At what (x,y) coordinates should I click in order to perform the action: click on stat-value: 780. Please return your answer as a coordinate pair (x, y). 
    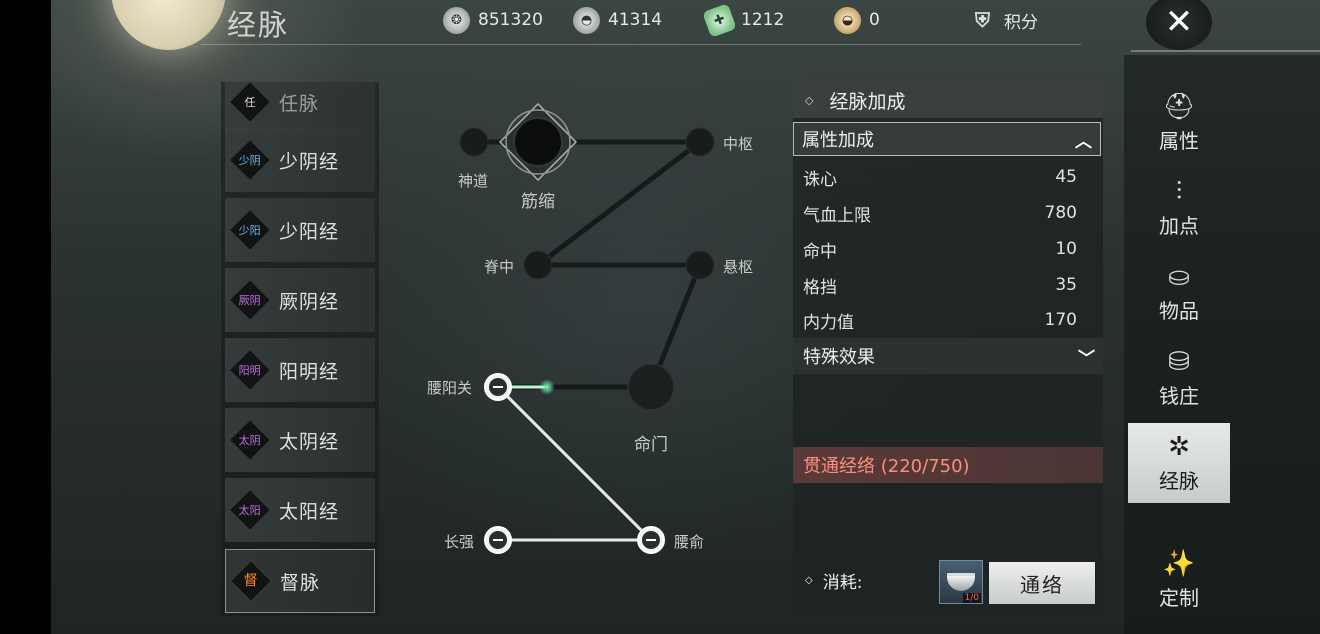
    Looking at the image, I should click on (1060, 213).